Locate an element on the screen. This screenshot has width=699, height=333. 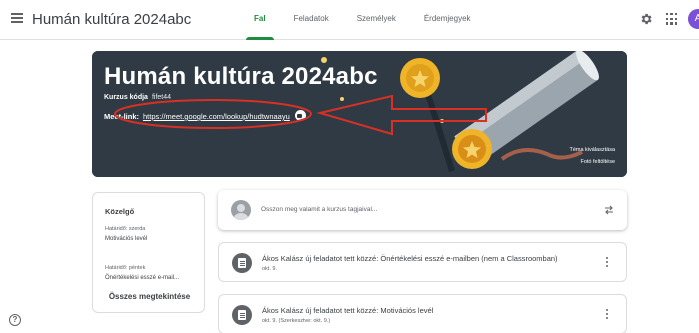
user-avatar is located at coordinates (241, 210).